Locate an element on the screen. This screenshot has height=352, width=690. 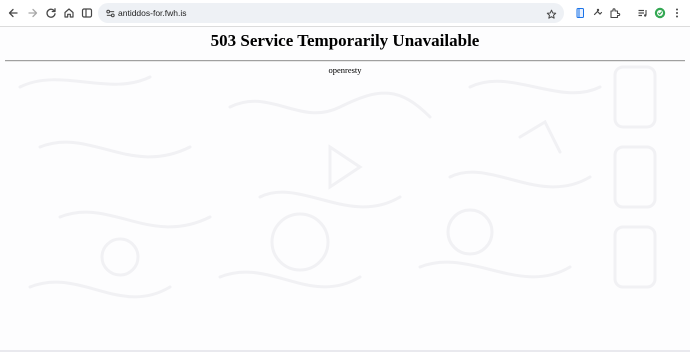
tab-search-icon is located at coordinates (87, 13).